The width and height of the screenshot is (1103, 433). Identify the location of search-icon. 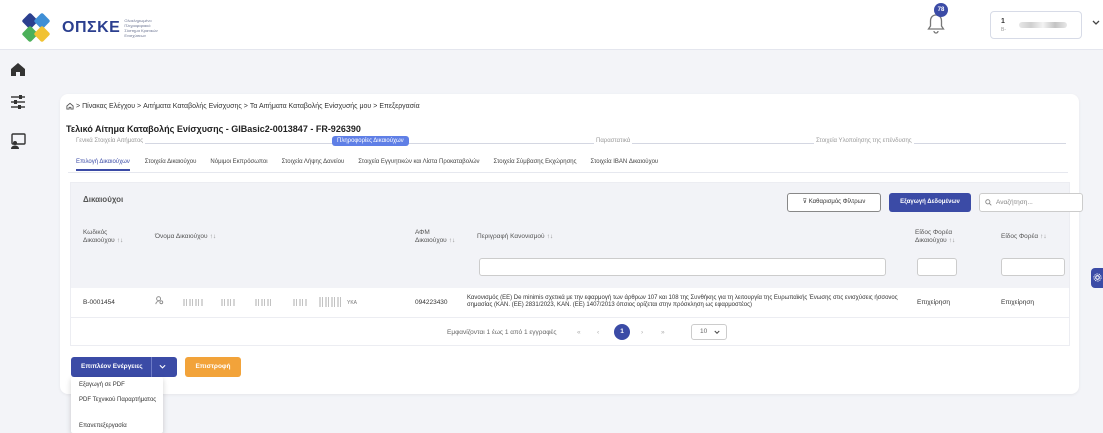
(988, 202).